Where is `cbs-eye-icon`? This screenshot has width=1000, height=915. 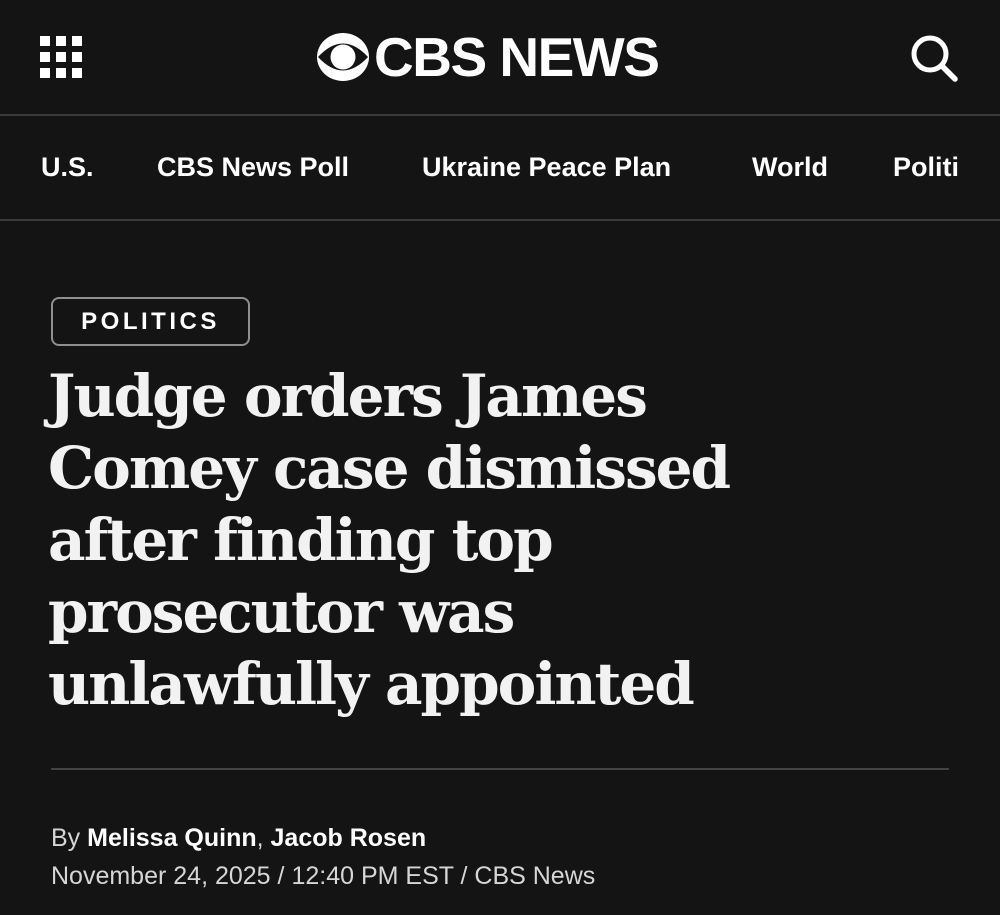
cbs-eye-icon is located at coordinates (343, 57).